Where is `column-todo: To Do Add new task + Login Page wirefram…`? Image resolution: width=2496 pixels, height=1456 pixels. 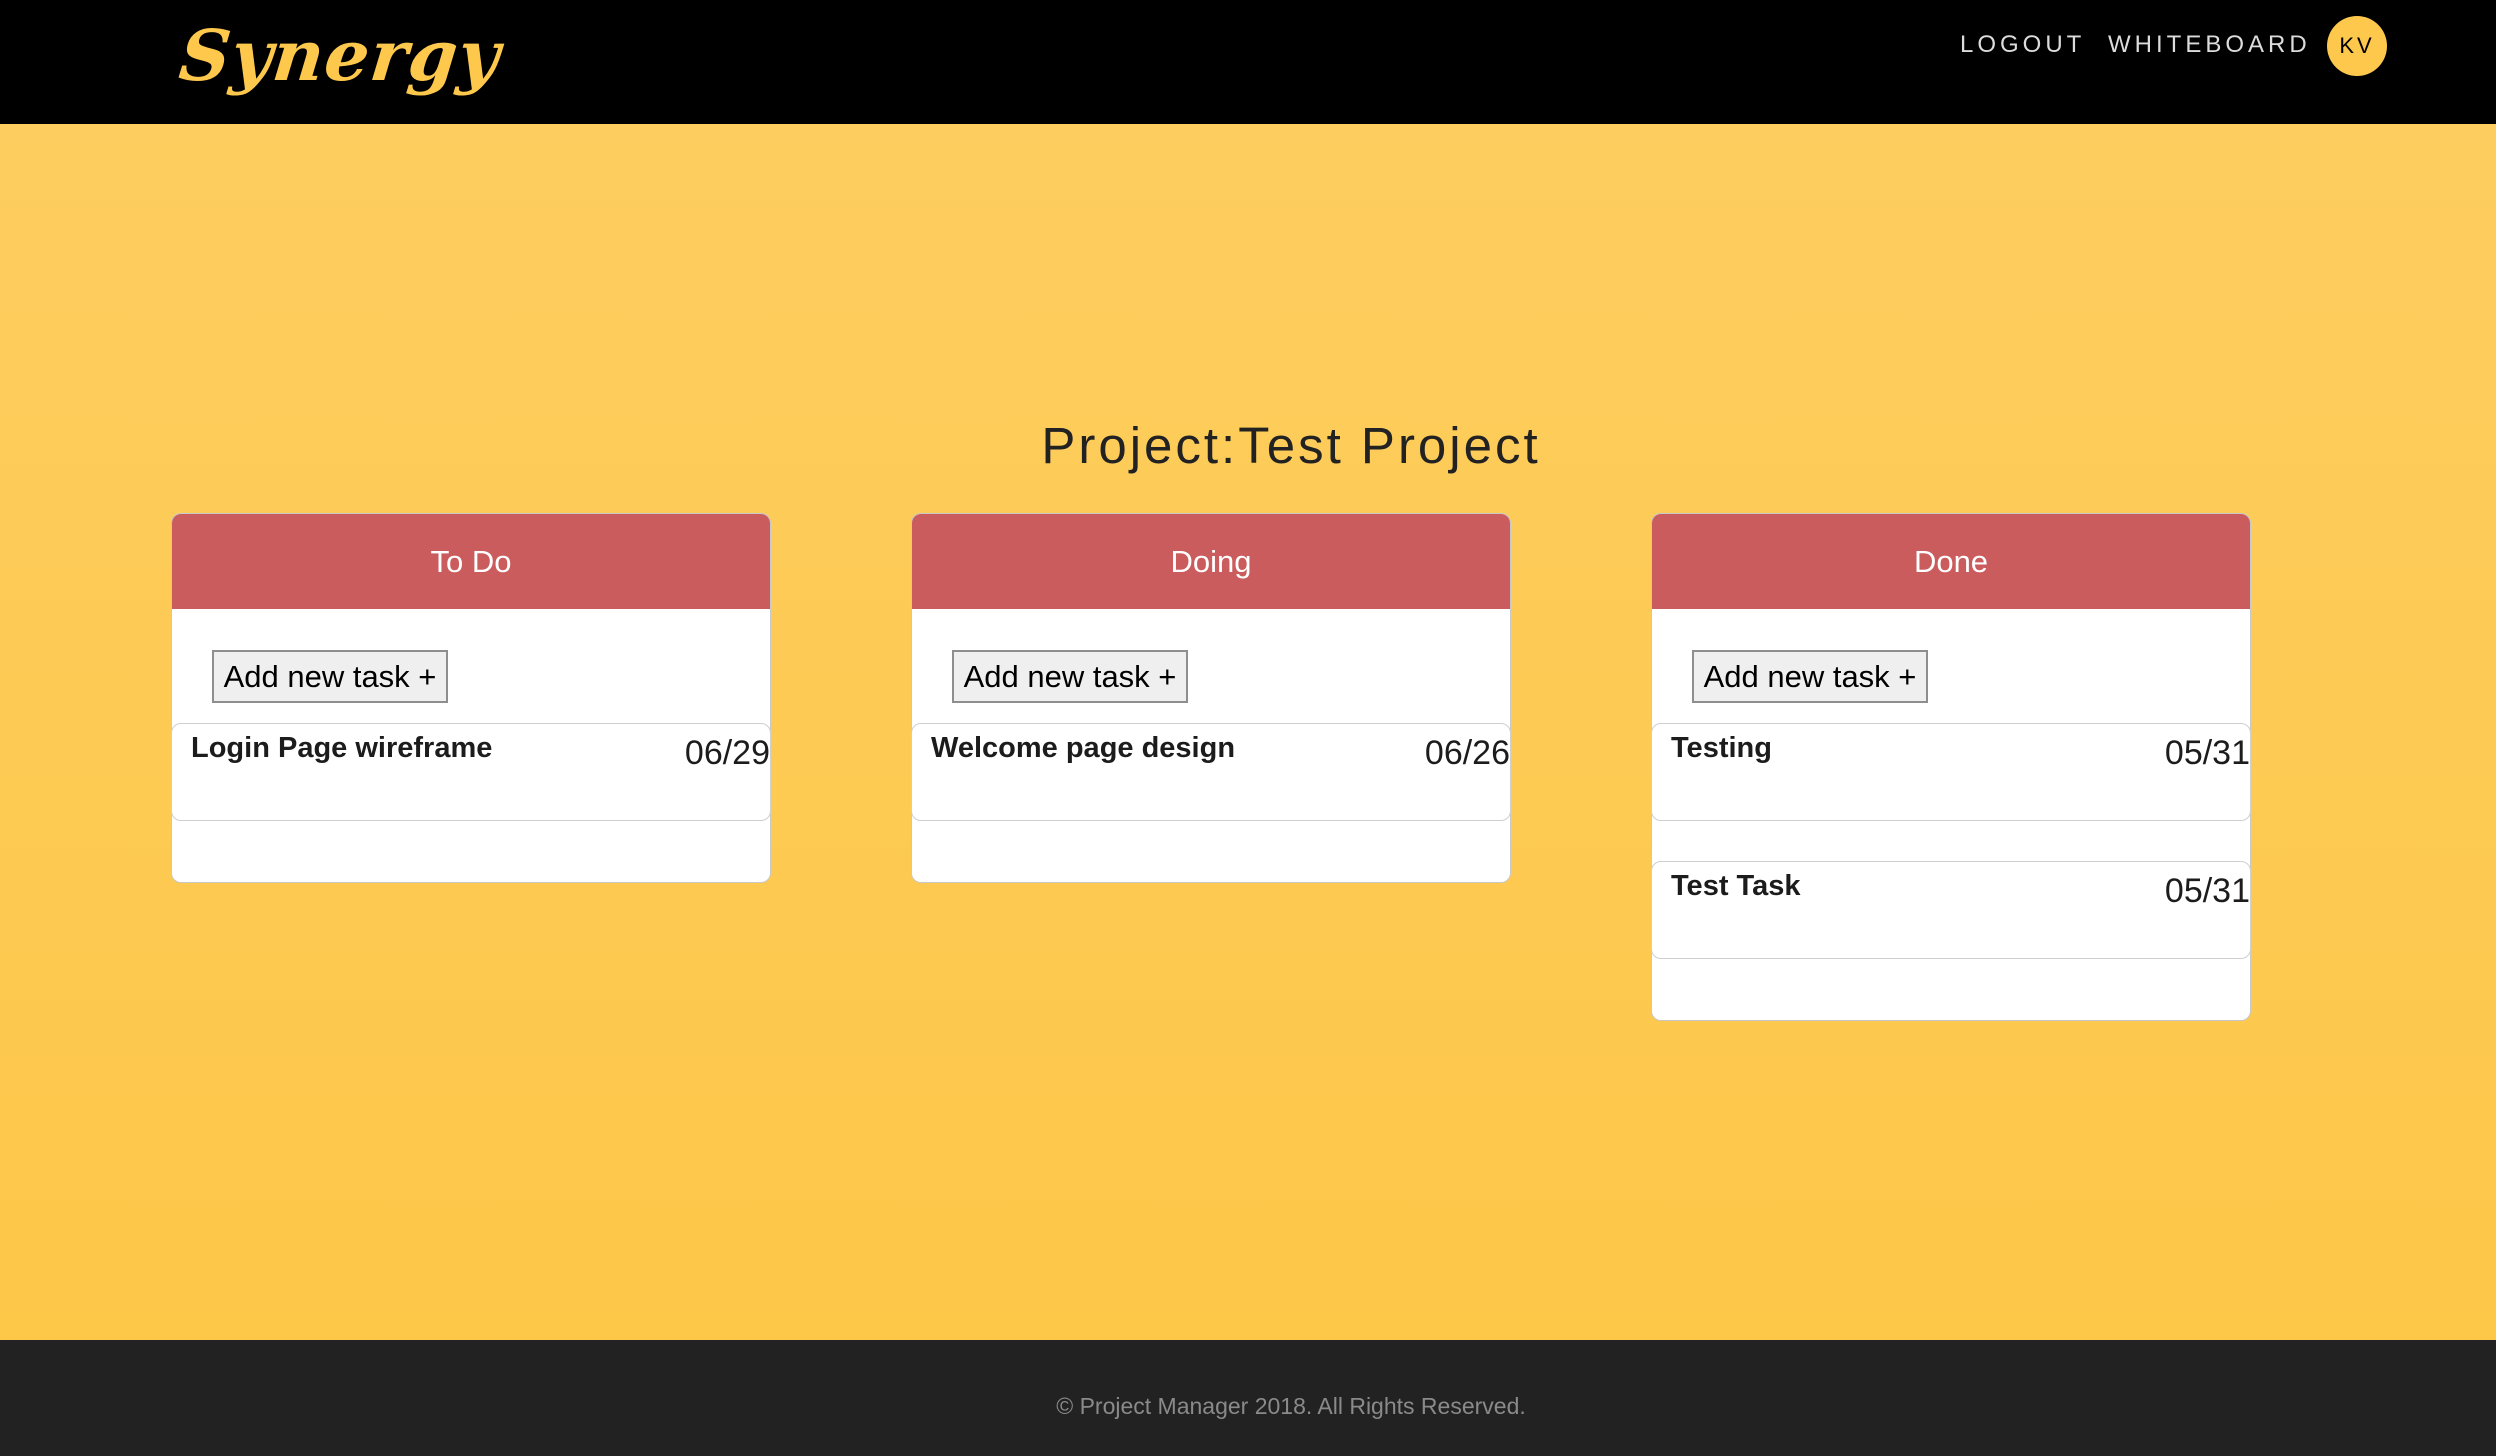
column-todo: To Do Add new task + Login Page wirefram… is located at coordinates (471, 698).